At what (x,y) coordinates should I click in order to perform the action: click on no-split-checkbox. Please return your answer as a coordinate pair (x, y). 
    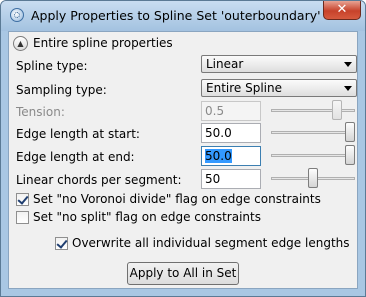
    Looking at the image, I should click on (22, 217).